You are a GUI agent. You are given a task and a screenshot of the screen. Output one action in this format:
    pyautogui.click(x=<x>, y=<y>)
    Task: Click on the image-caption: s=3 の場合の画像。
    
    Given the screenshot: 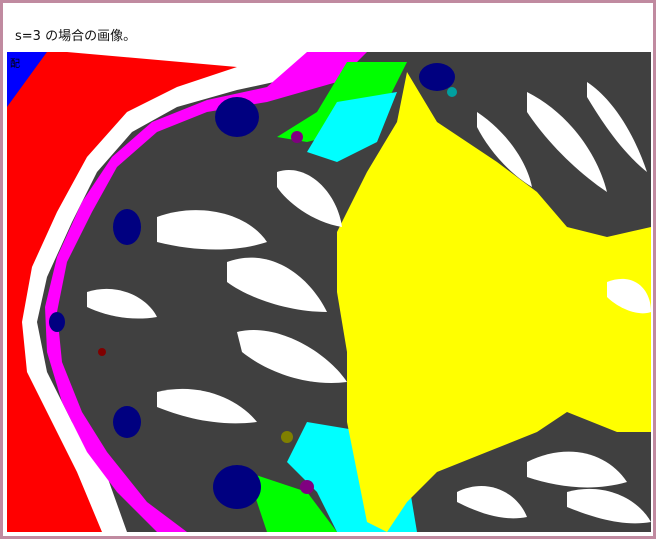 What is the action you would take?
    pyautogui.click(x=76, y=36)
    